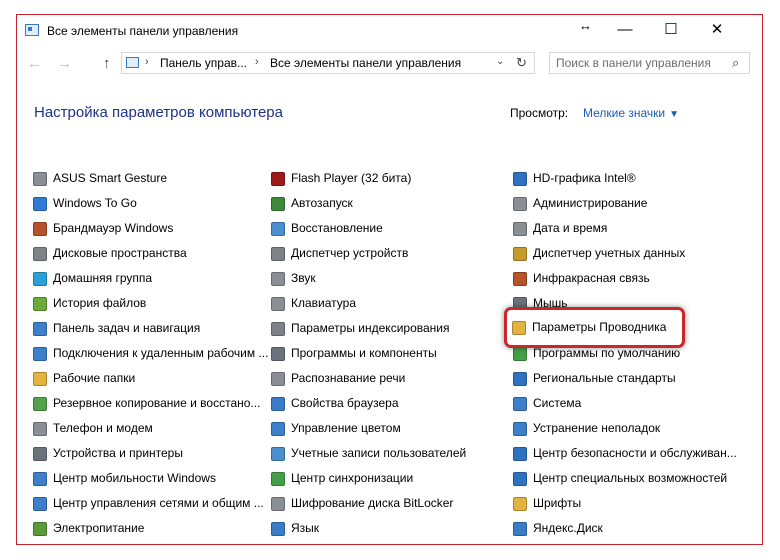 This screenshot has height=560, width=780. What do you see at coordinates (628, 280) in the screenshot?
I see `control-panel-item: Инфракрасная связь` at bounding box center [628, 280].